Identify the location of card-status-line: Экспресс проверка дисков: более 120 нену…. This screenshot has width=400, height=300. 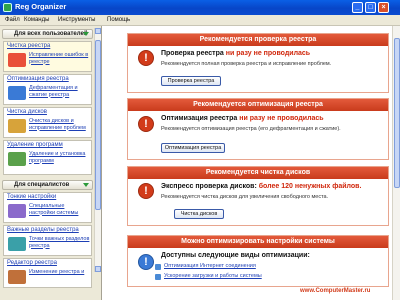
(261, 186).